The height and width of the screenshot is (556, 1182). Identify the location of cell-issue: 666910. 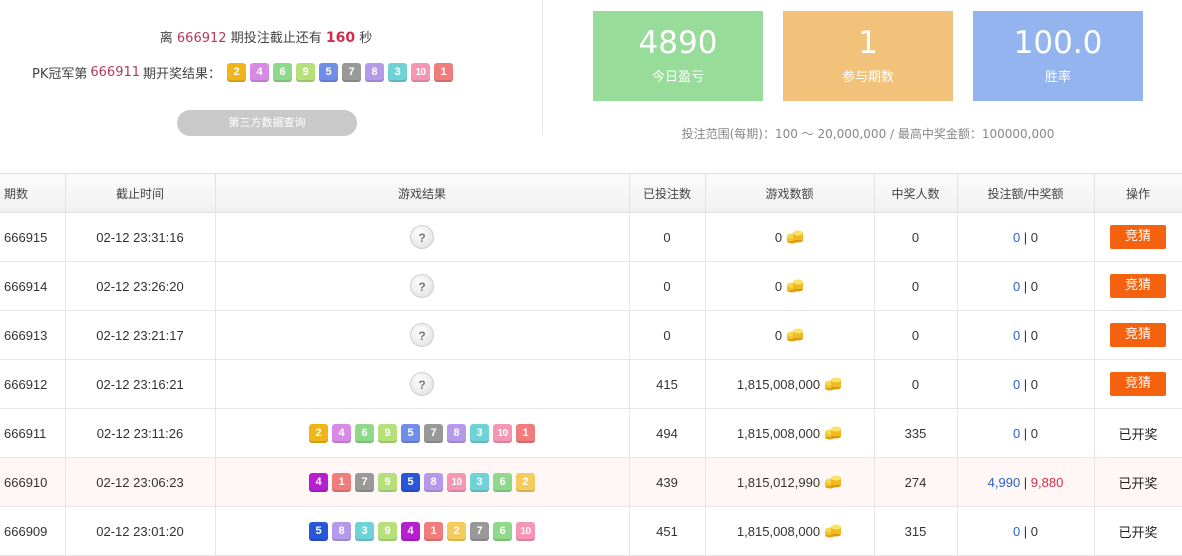
(33, 482).